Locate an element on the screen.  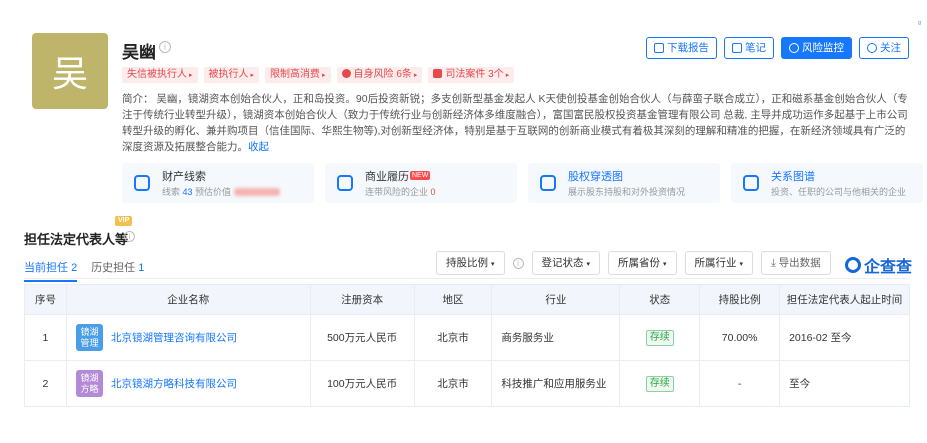
avatar-initial: 吴 is located at coordinates (69, 73).